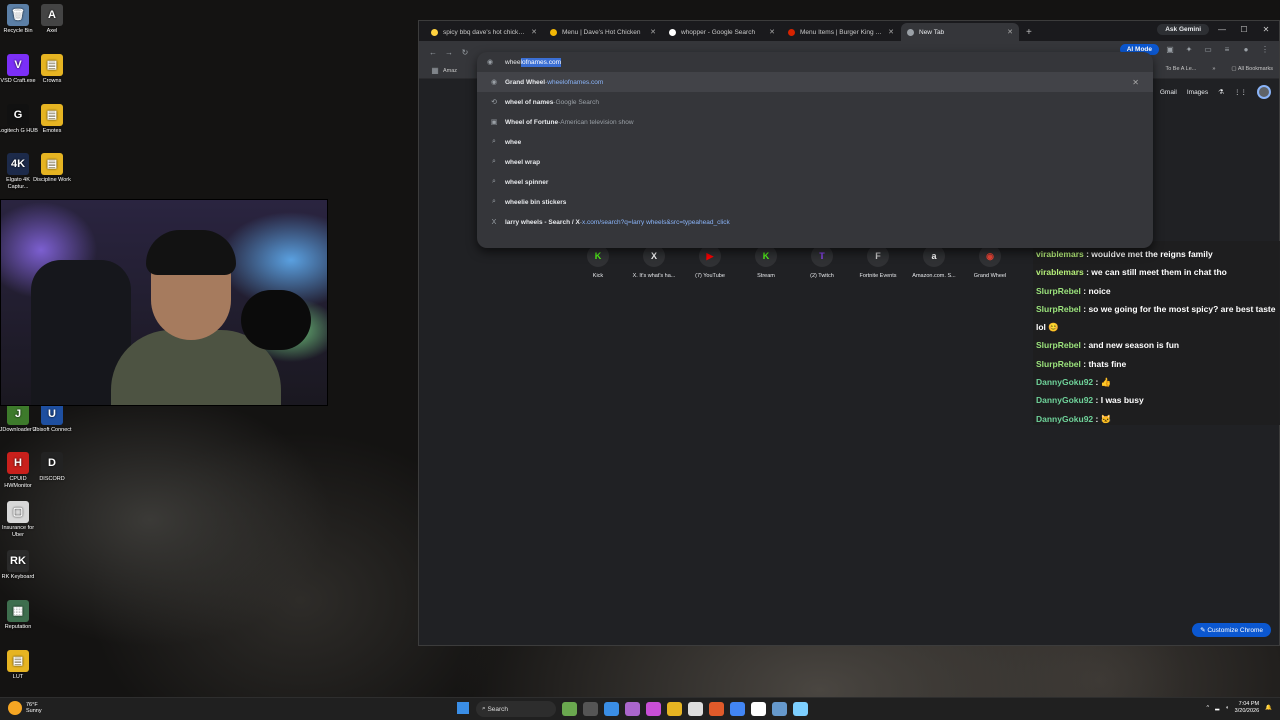 The height and width of the screenshot is (720, 1280). I want to click on desktop-icon: RK RK Keyboard, so click(20, 565).